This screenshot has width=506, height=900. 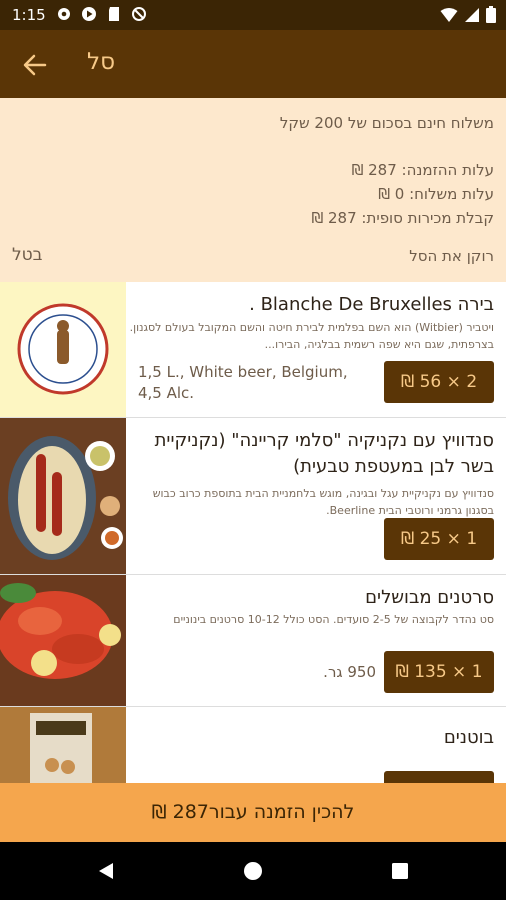 I want to click on final-total: קבלת מכירות סופית: 287 ₪, so click(x=402, y=218).